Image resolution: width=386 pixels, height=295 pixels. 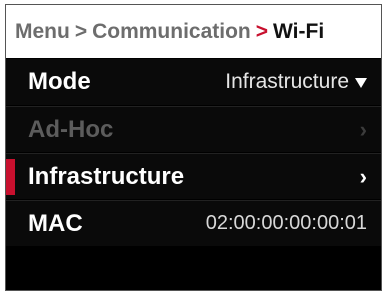 What do you see at coordinates (286, 223) in the screenshot?
I see `mac-address-value: 02:00:00:00:00:01` at bounding box center [286, 223].